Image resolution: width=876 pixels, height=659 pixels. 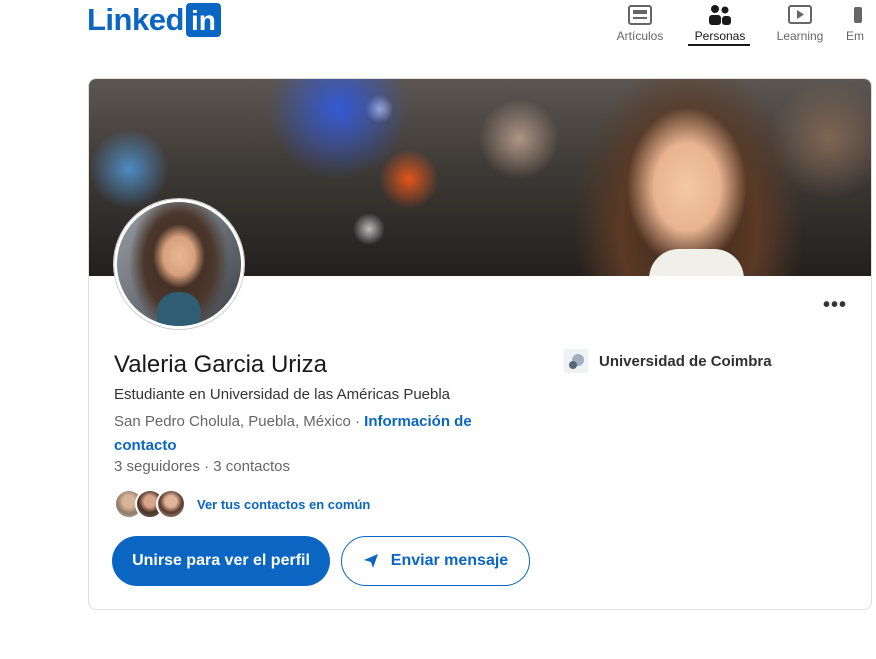 I want to click on linkedin-logo: Linked in, so click(x=154, y=20).